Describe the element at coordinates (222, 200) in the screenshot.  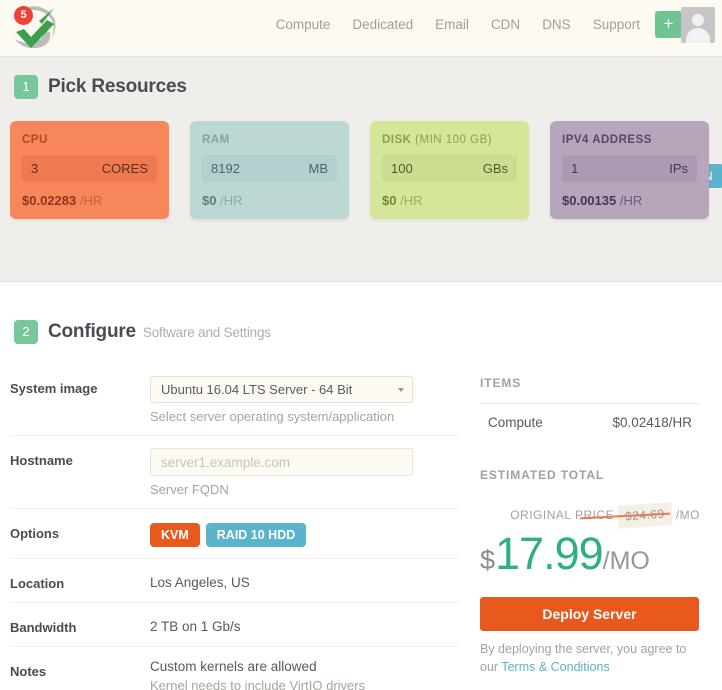
I see `resource-price-ram: $0 /HR` at that location.